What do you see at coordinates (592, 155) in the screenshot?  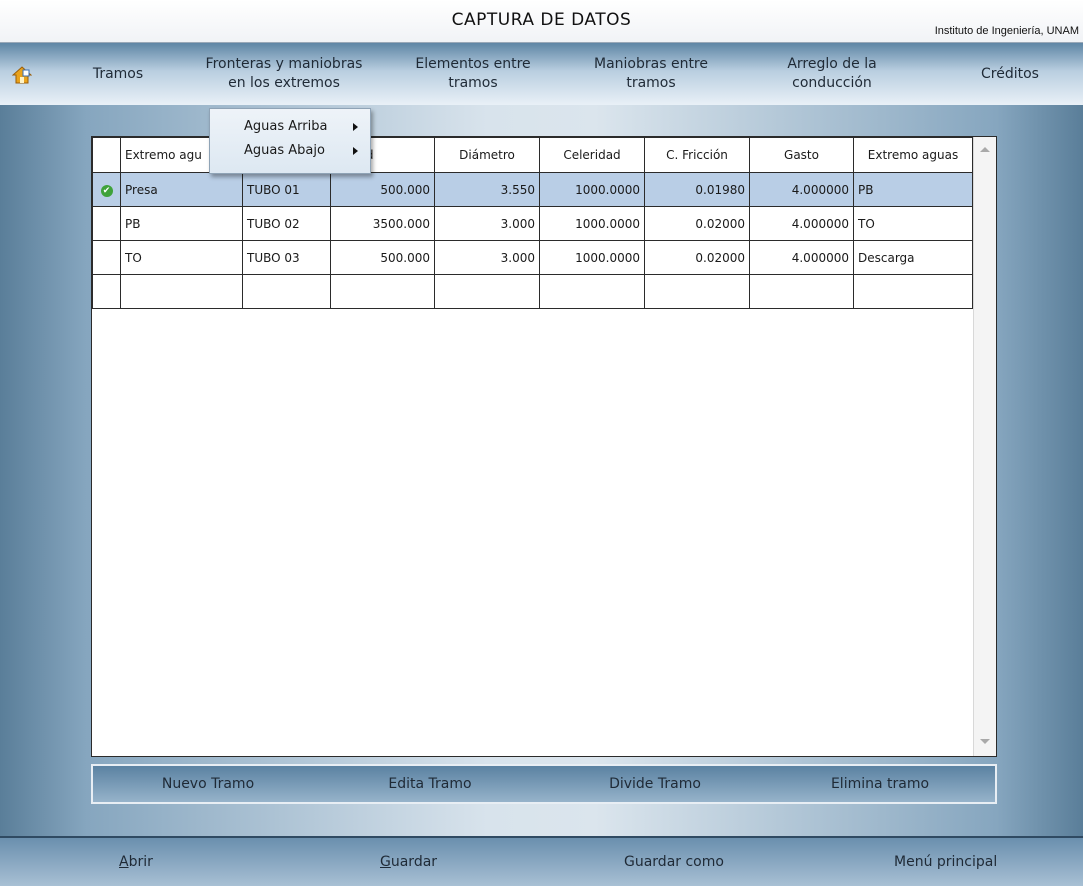 I see `column-header: Celeridad` at bounding box center [592, 155].